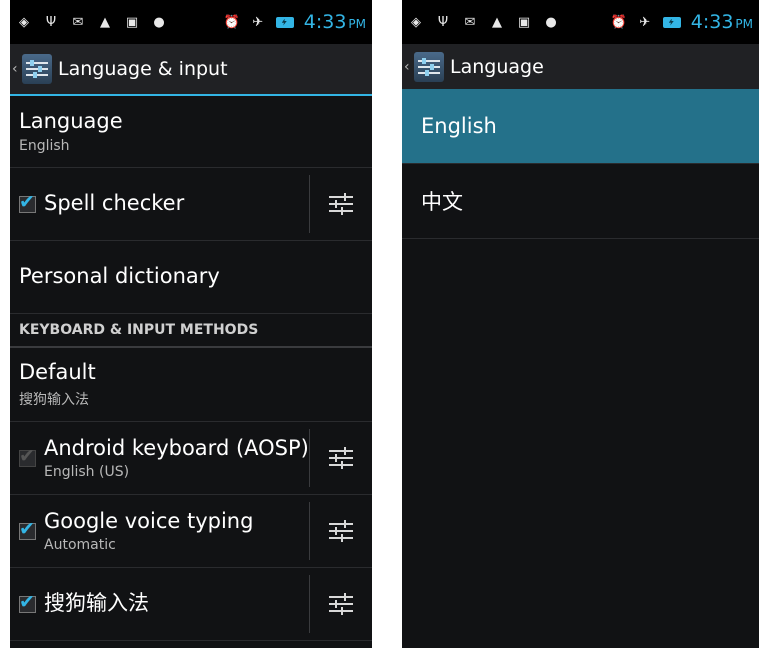 This screenshot has height=648, width=759. I want to click on action-bar-title: Language & input, so click(143, 69).